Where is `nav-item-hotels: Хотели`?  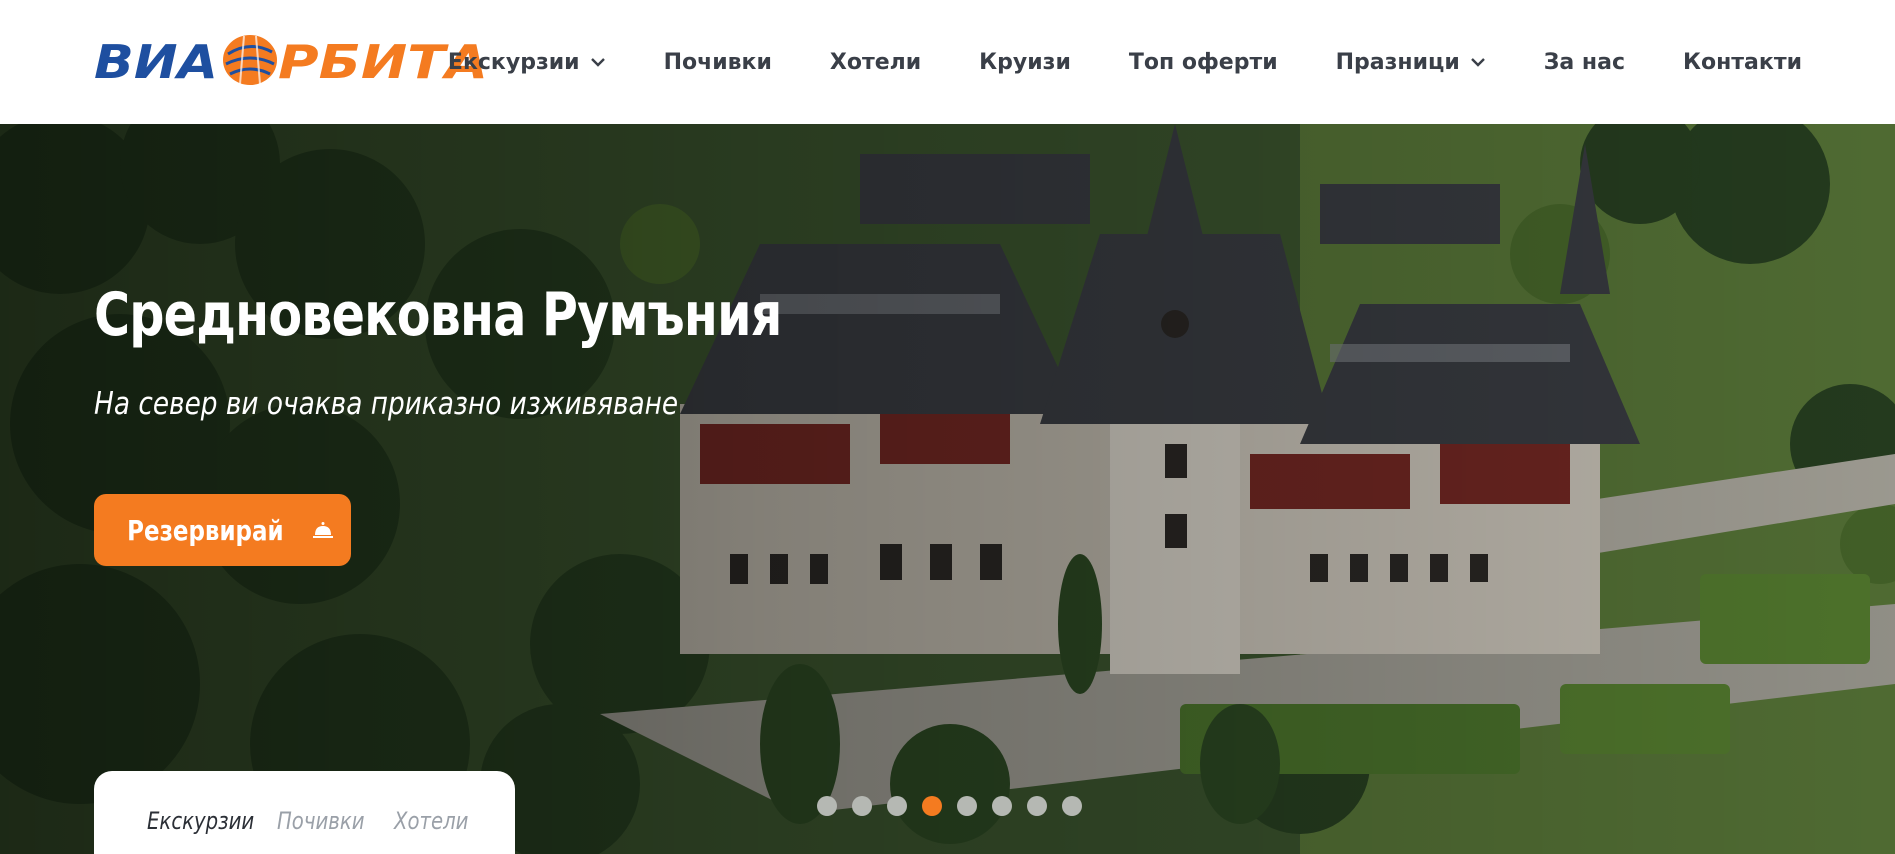 nav-item-hotels: Хотели is located at coordinates (875, 62).